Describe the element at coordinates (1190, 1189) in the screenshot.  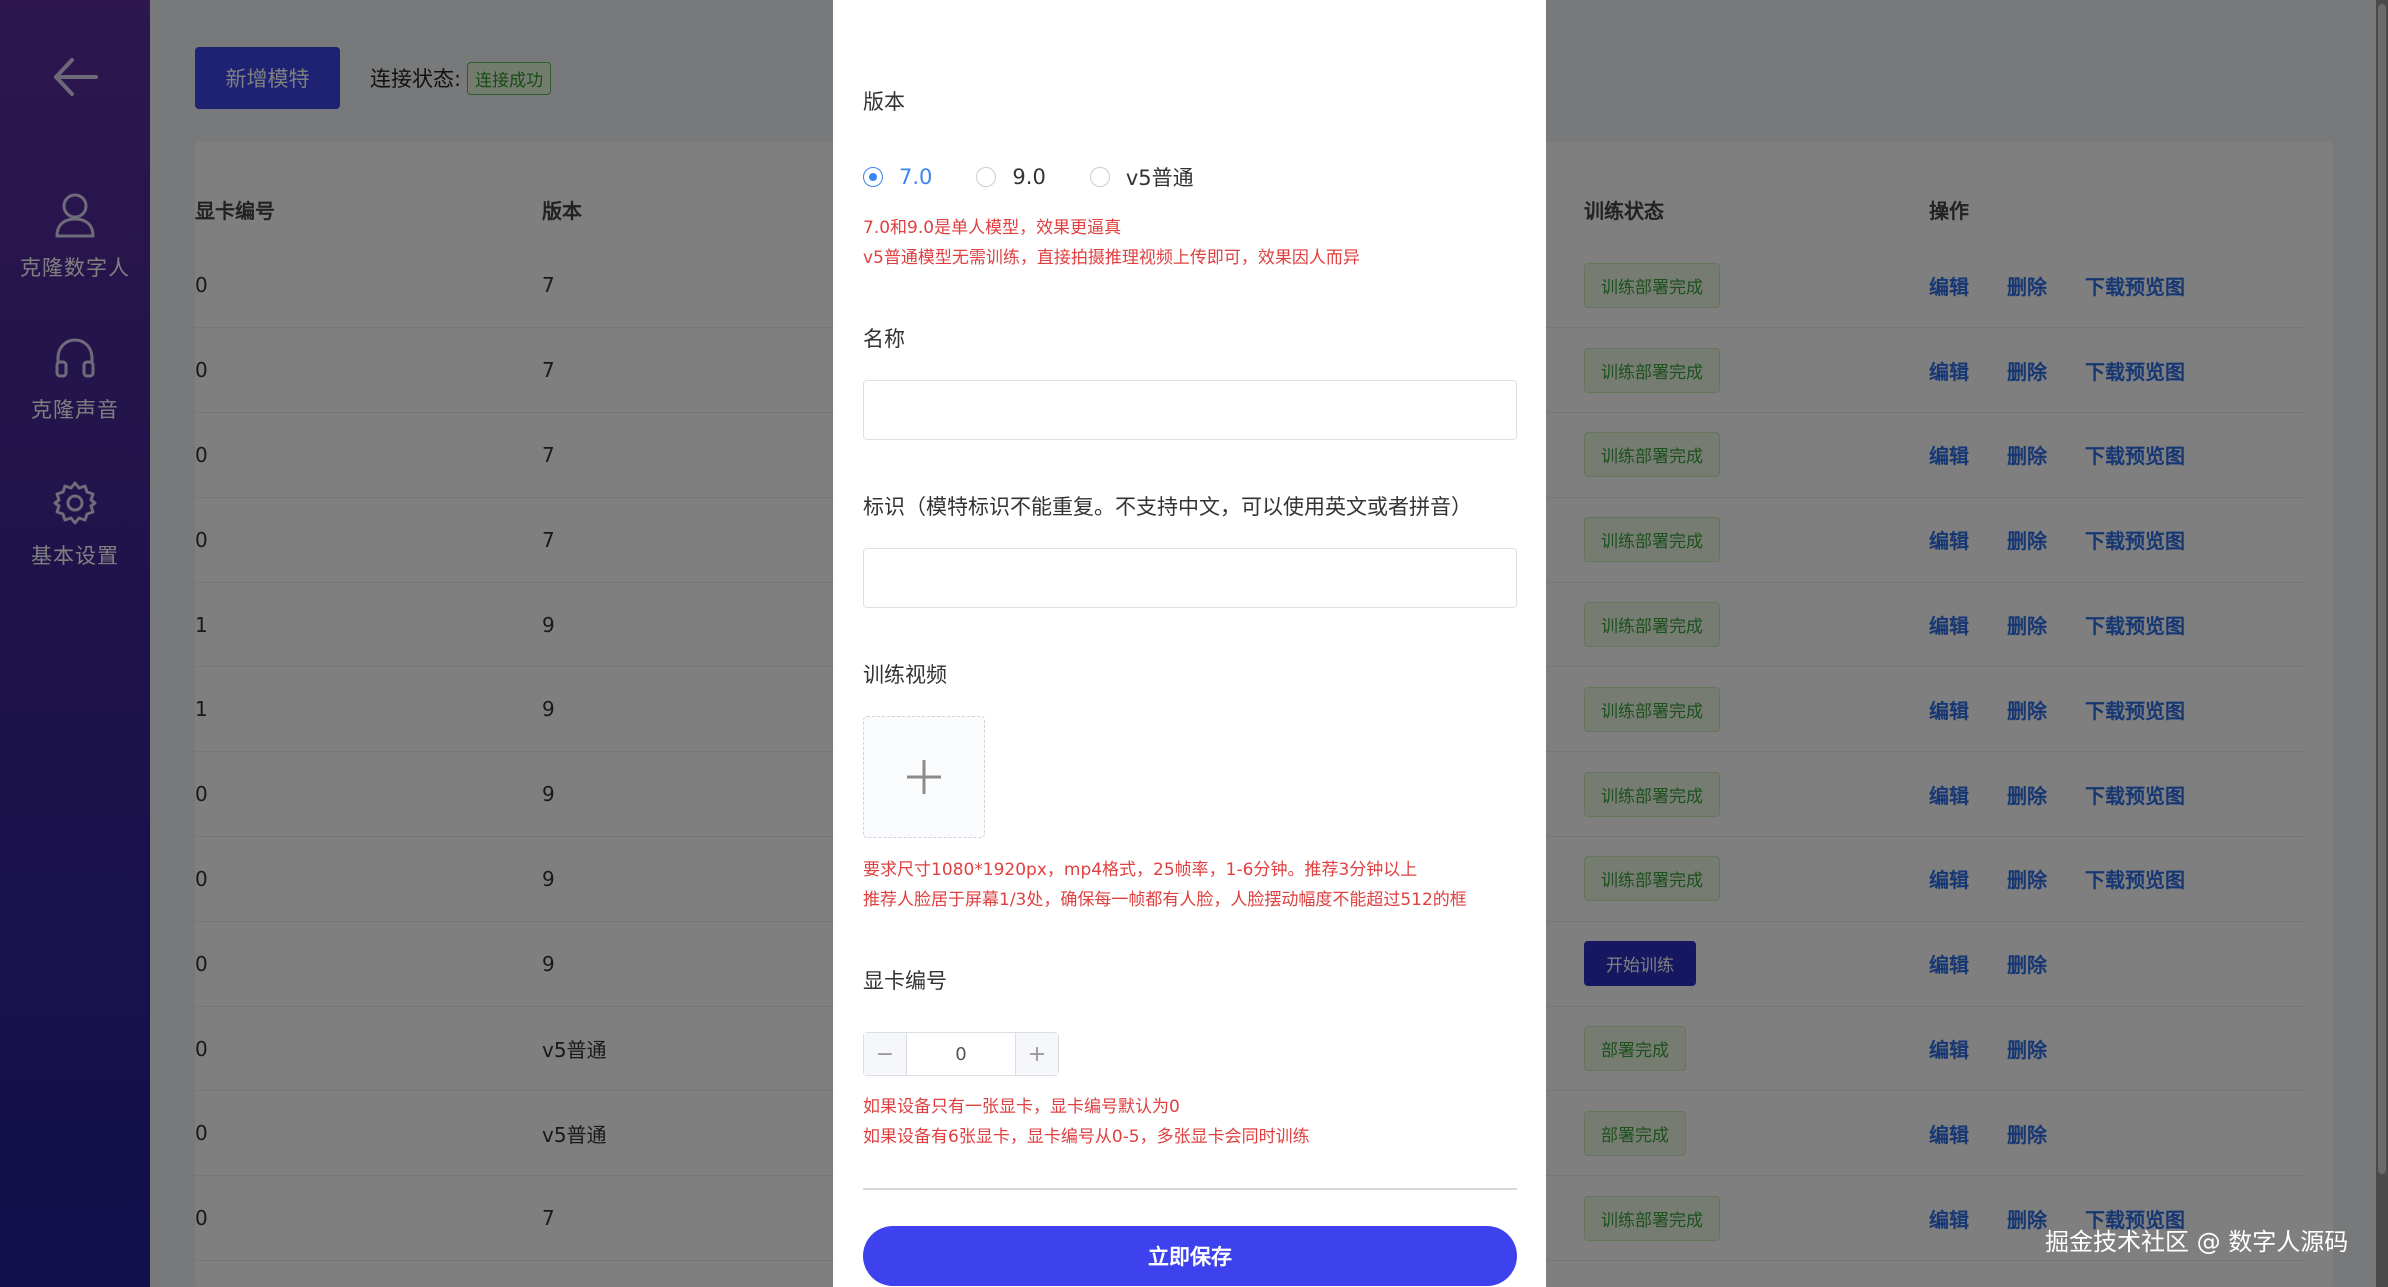
I see `form-divider` at that location.